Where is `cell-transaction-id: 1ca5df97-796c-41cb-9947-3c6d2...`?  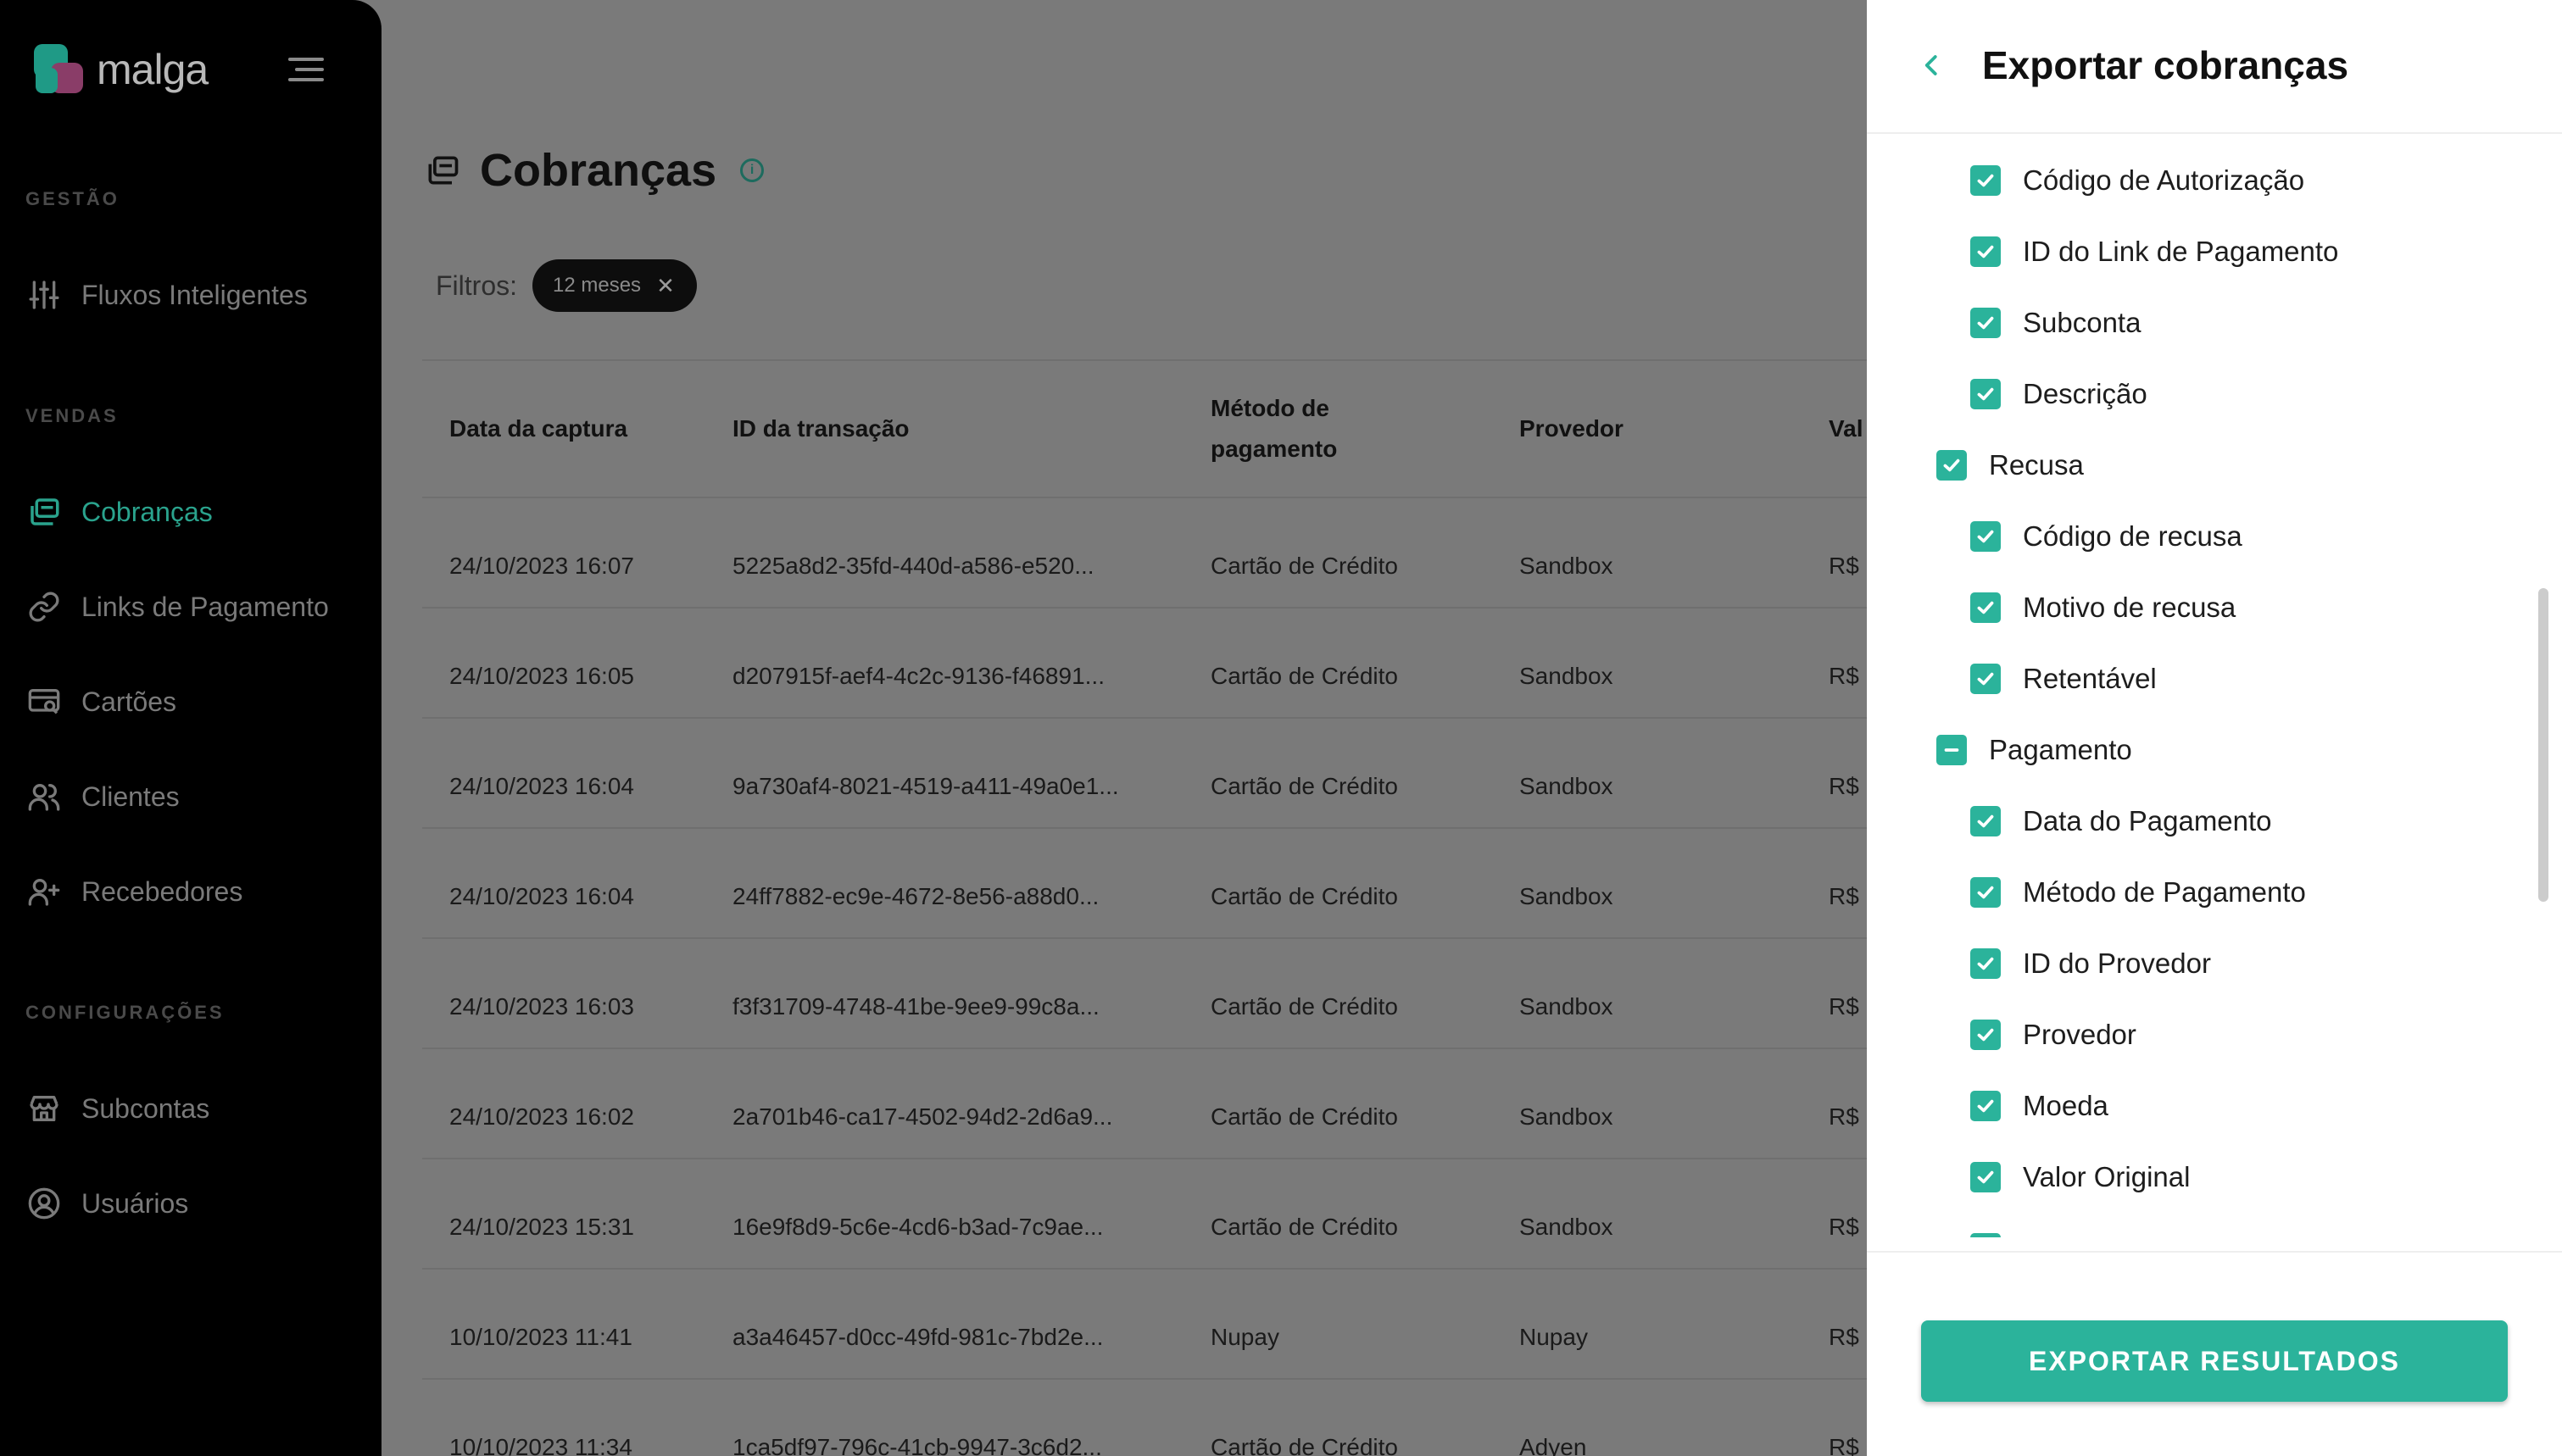
cell-transaction-id: 1ca5df97-796c-41cb-9947-3c6d2... is located at coordinates (917, 1445).